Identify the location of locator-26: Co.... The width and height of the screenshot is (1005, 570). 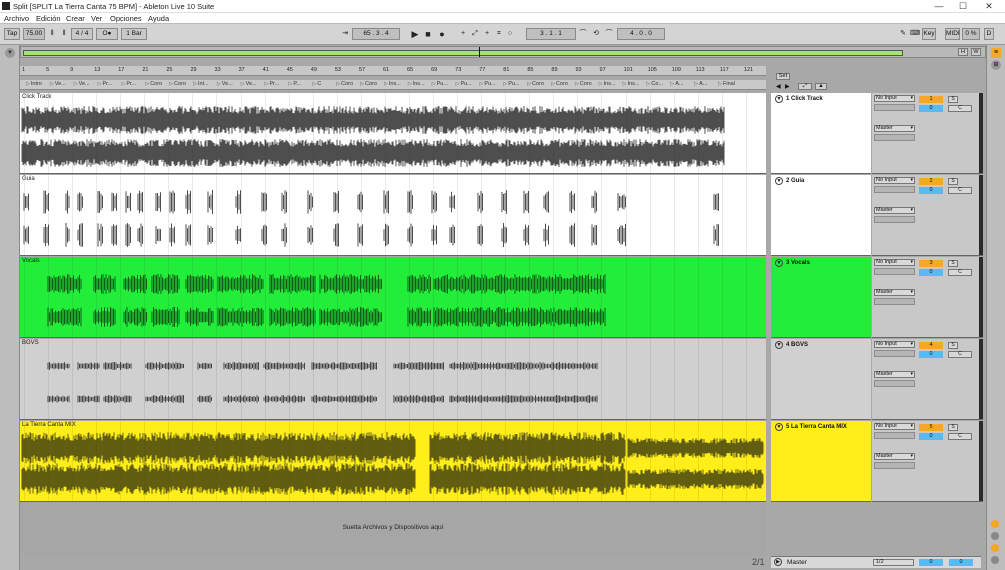
(655, 84).